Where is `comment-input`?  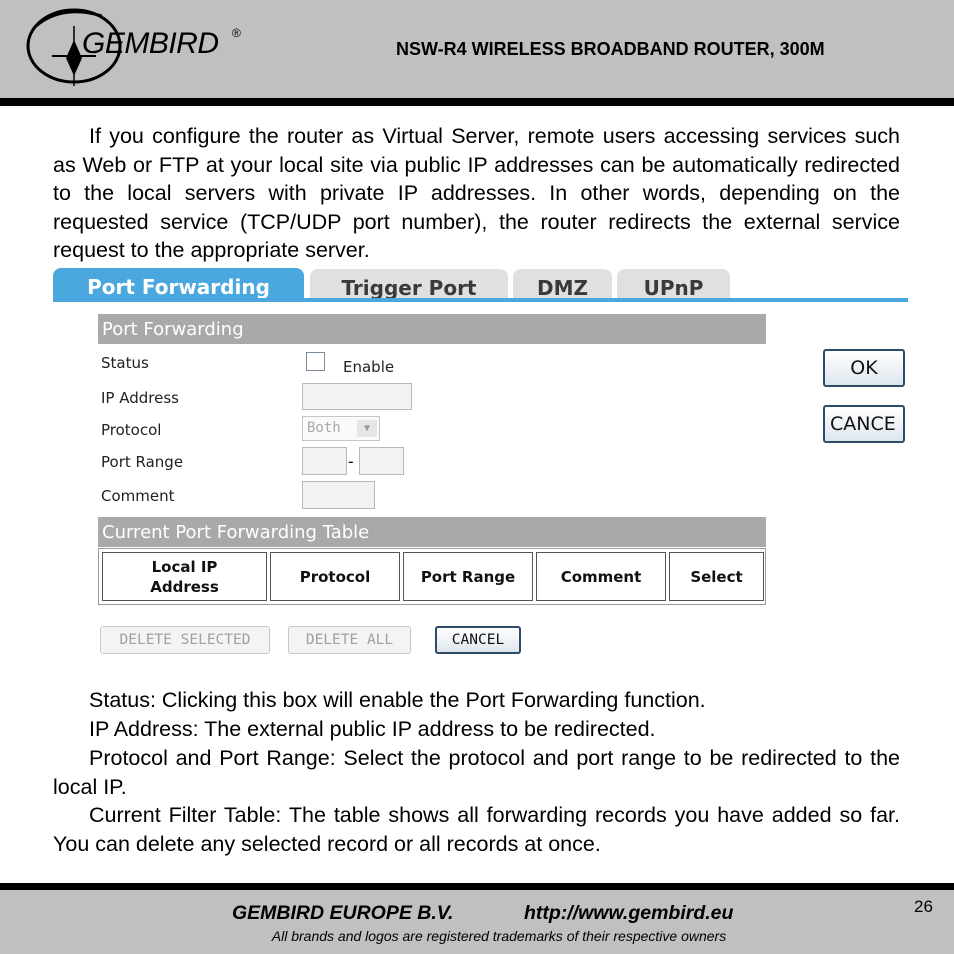 comment-input is located at coordinates (338, 495).